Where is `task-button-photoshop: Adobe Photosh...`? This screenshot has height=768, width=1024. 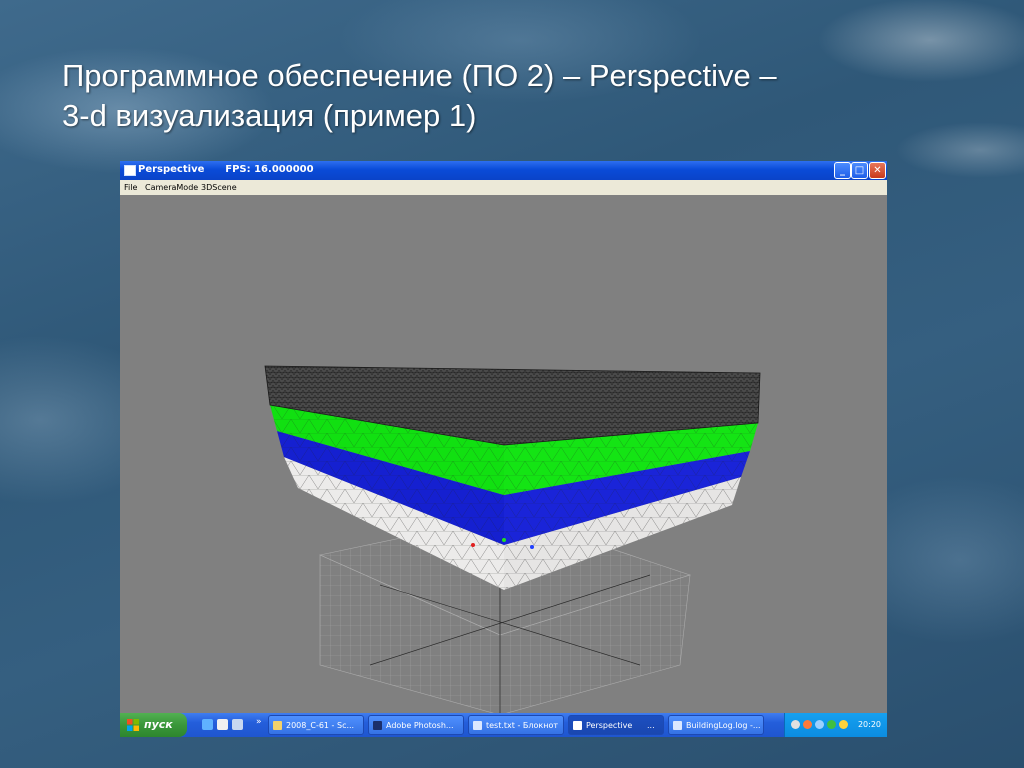
task-button-photoshop: Adobe Photosh... is located at coordinates (416, 725).